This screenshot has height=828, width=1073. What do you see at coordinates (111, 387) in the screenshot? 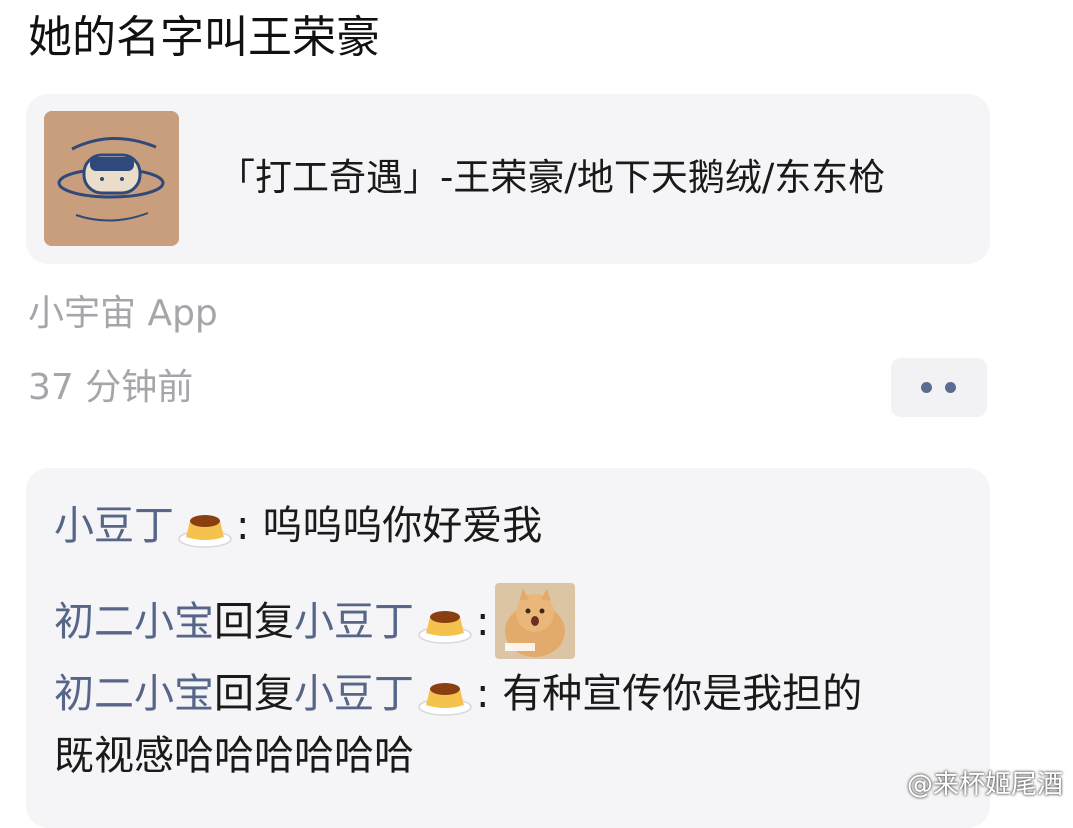
I see `post-timestamp: 37 分钟前` at bounding box center [111, 387].